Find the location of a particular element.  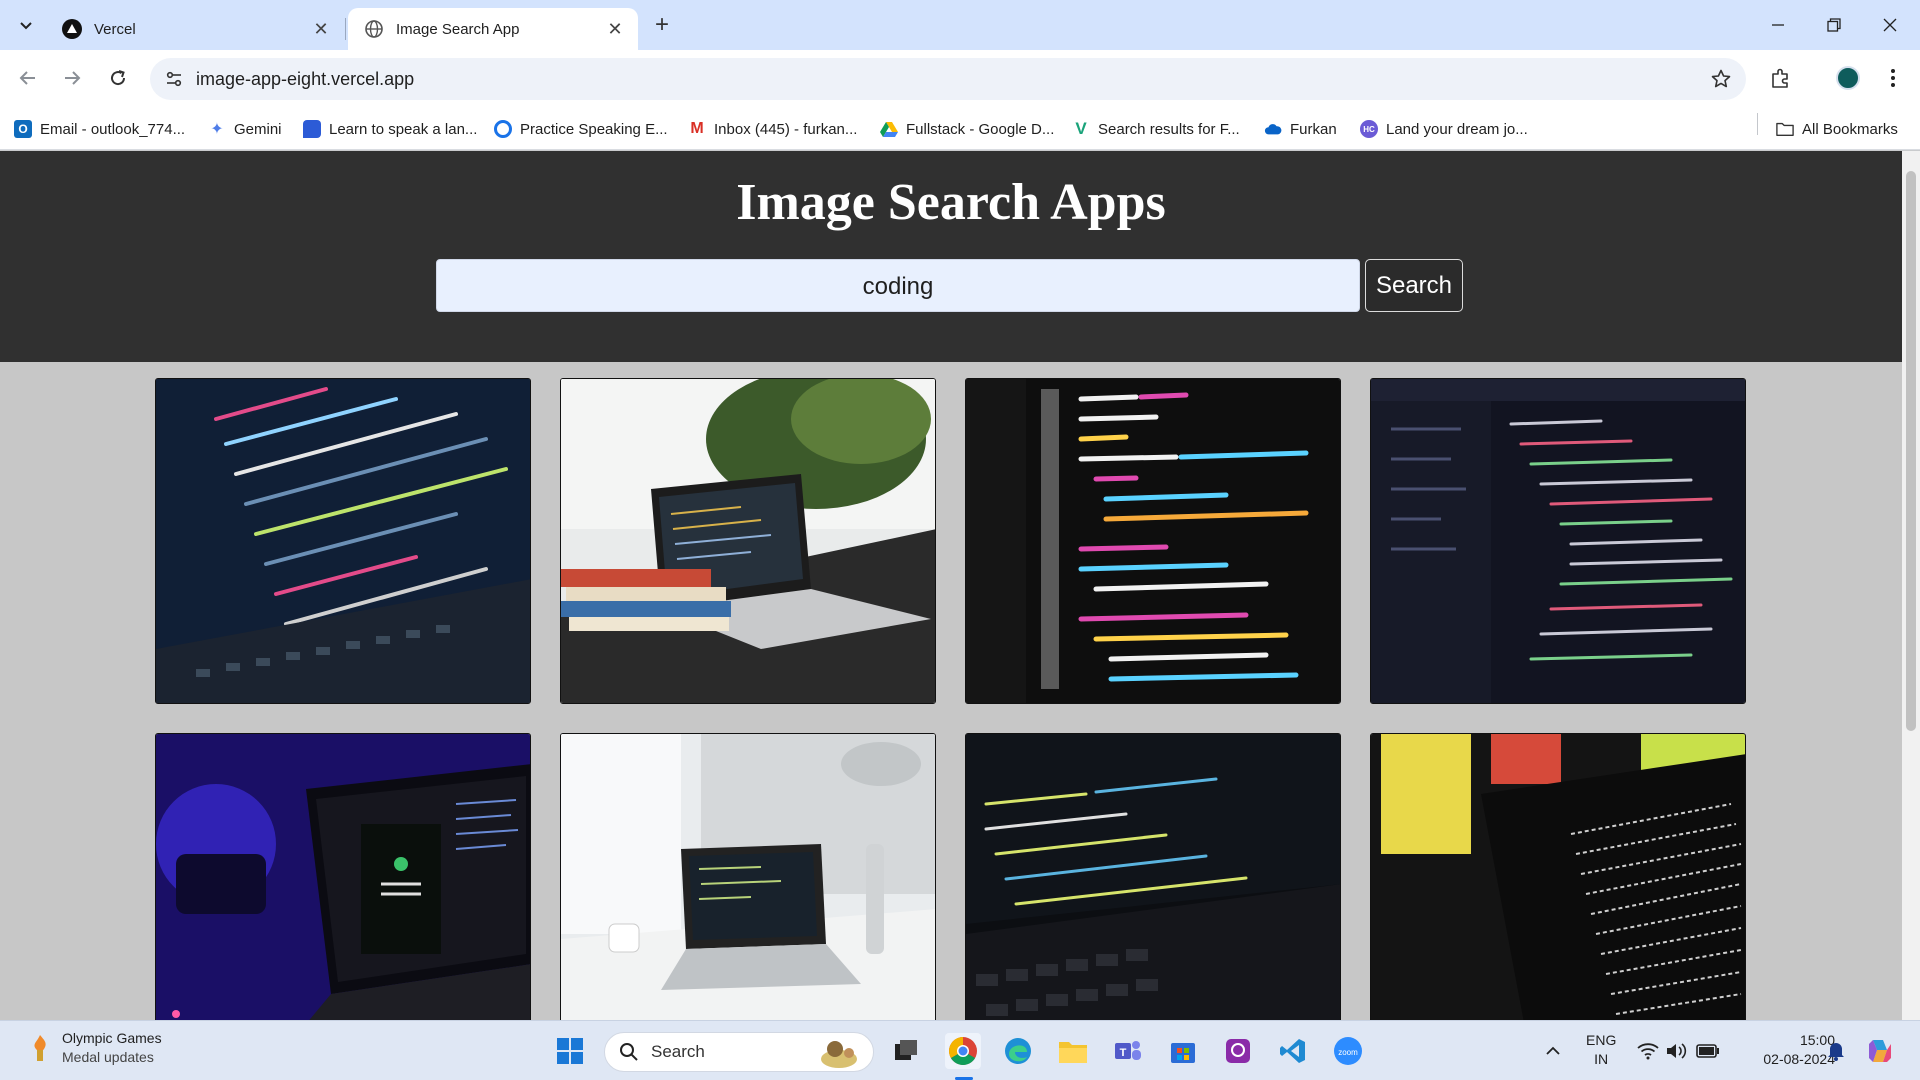

language-code: ENG is located at coordinates (1601, 1040).